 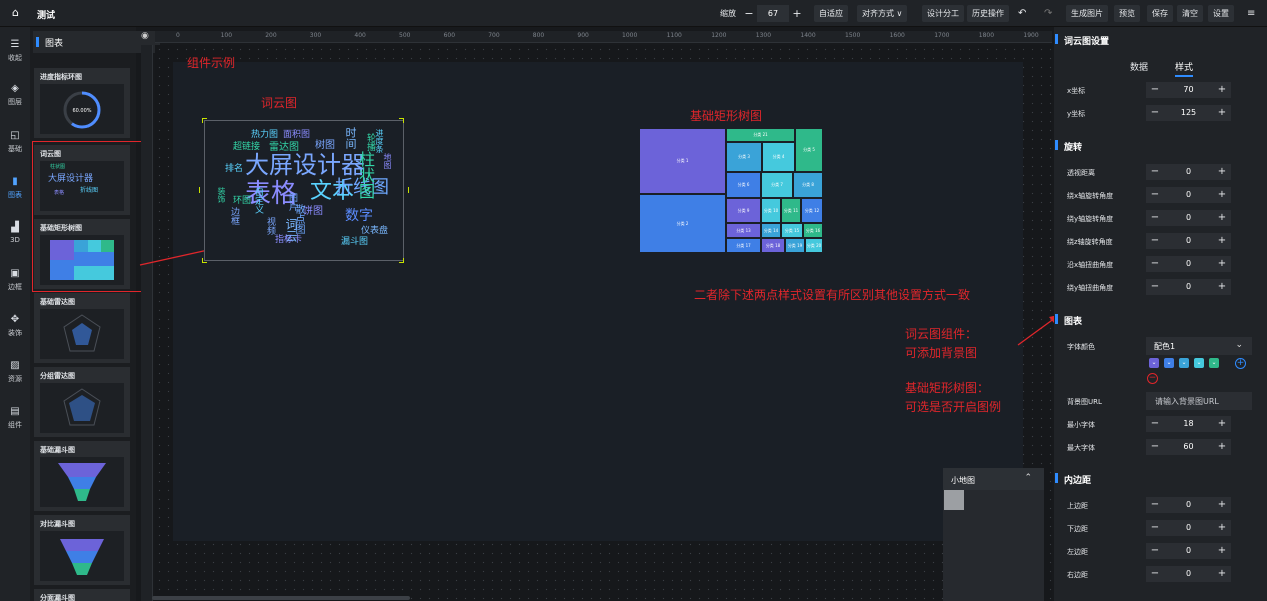 I want to click on skew-y-stepper: −0 +, so click(x=1188, y=287).